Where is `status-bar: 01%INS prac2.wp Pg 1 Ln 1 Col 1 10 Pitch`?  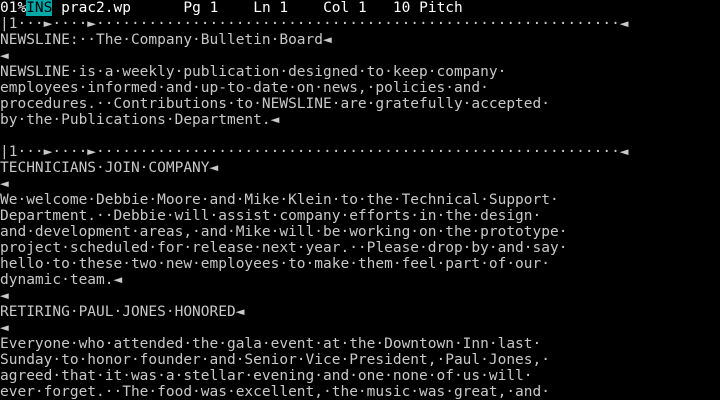
status-bar: 01%INS prac2.wp Pg 1 Ln 1 Col 1 10 Pitch is located at coordinates (360, 8).